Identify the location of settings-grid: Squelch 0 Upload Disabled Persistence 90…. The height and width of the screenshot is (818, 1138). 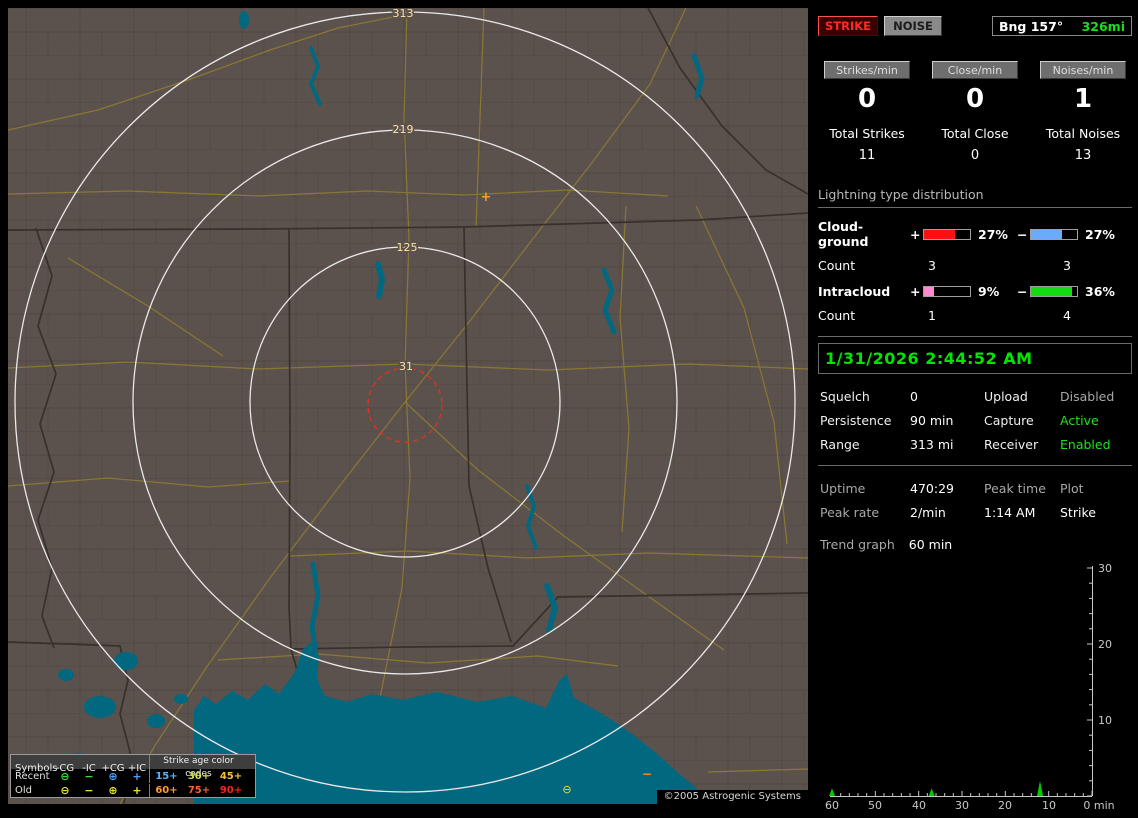
(975, 420).